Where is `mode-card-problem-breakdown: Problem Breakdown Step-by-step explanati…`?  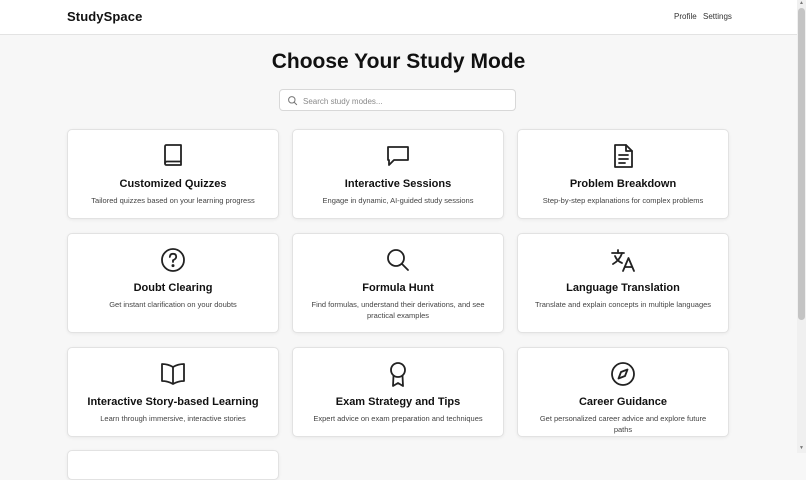
mode-card-problem-breakdown: Problem Breakdown Step-by-step explanati… is located at coordinates (623, 174).